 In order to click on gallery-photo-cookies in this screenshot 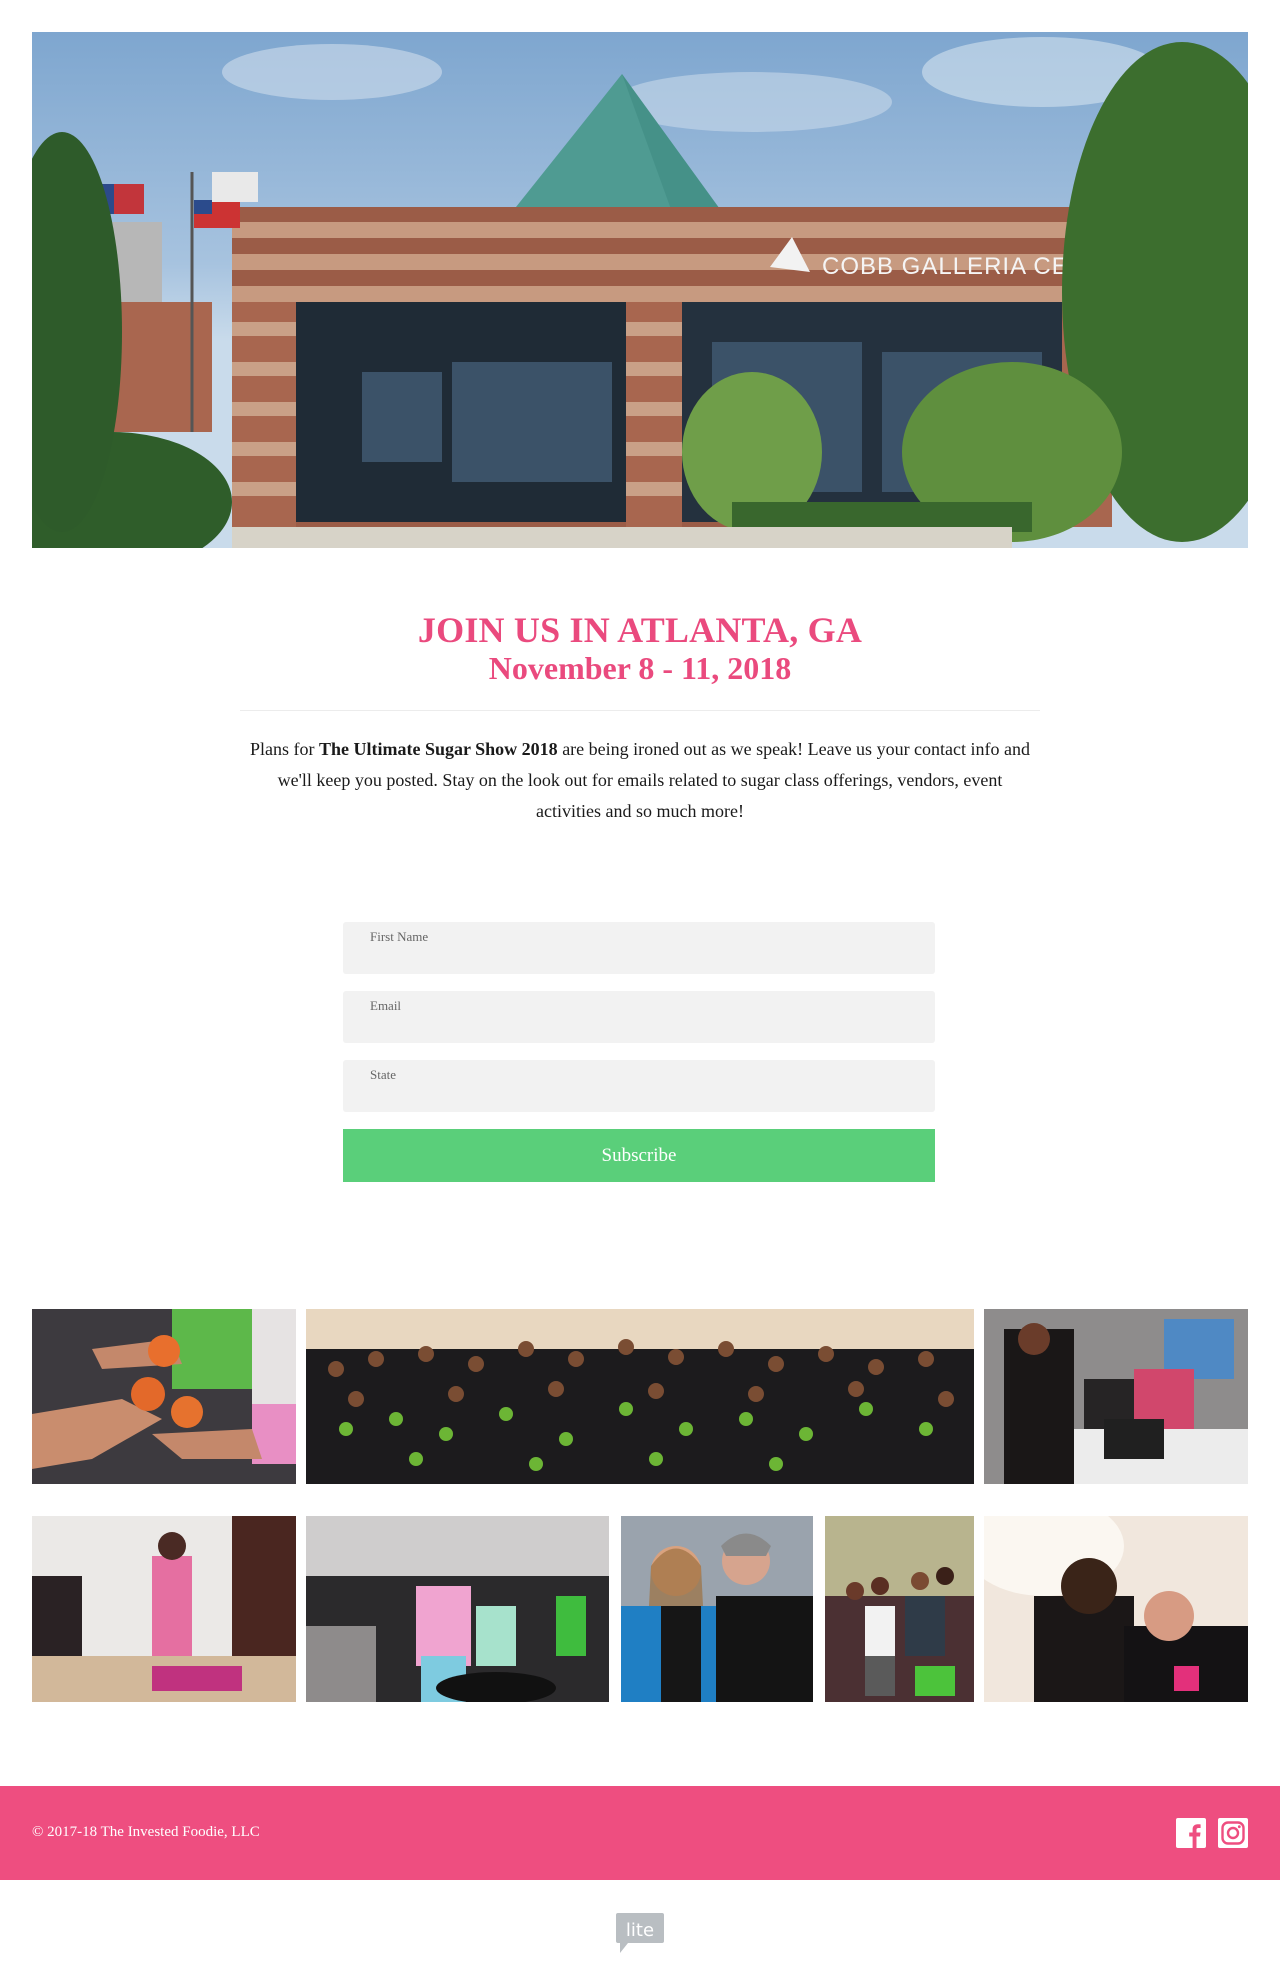, I will do `click(164, 1396)`.